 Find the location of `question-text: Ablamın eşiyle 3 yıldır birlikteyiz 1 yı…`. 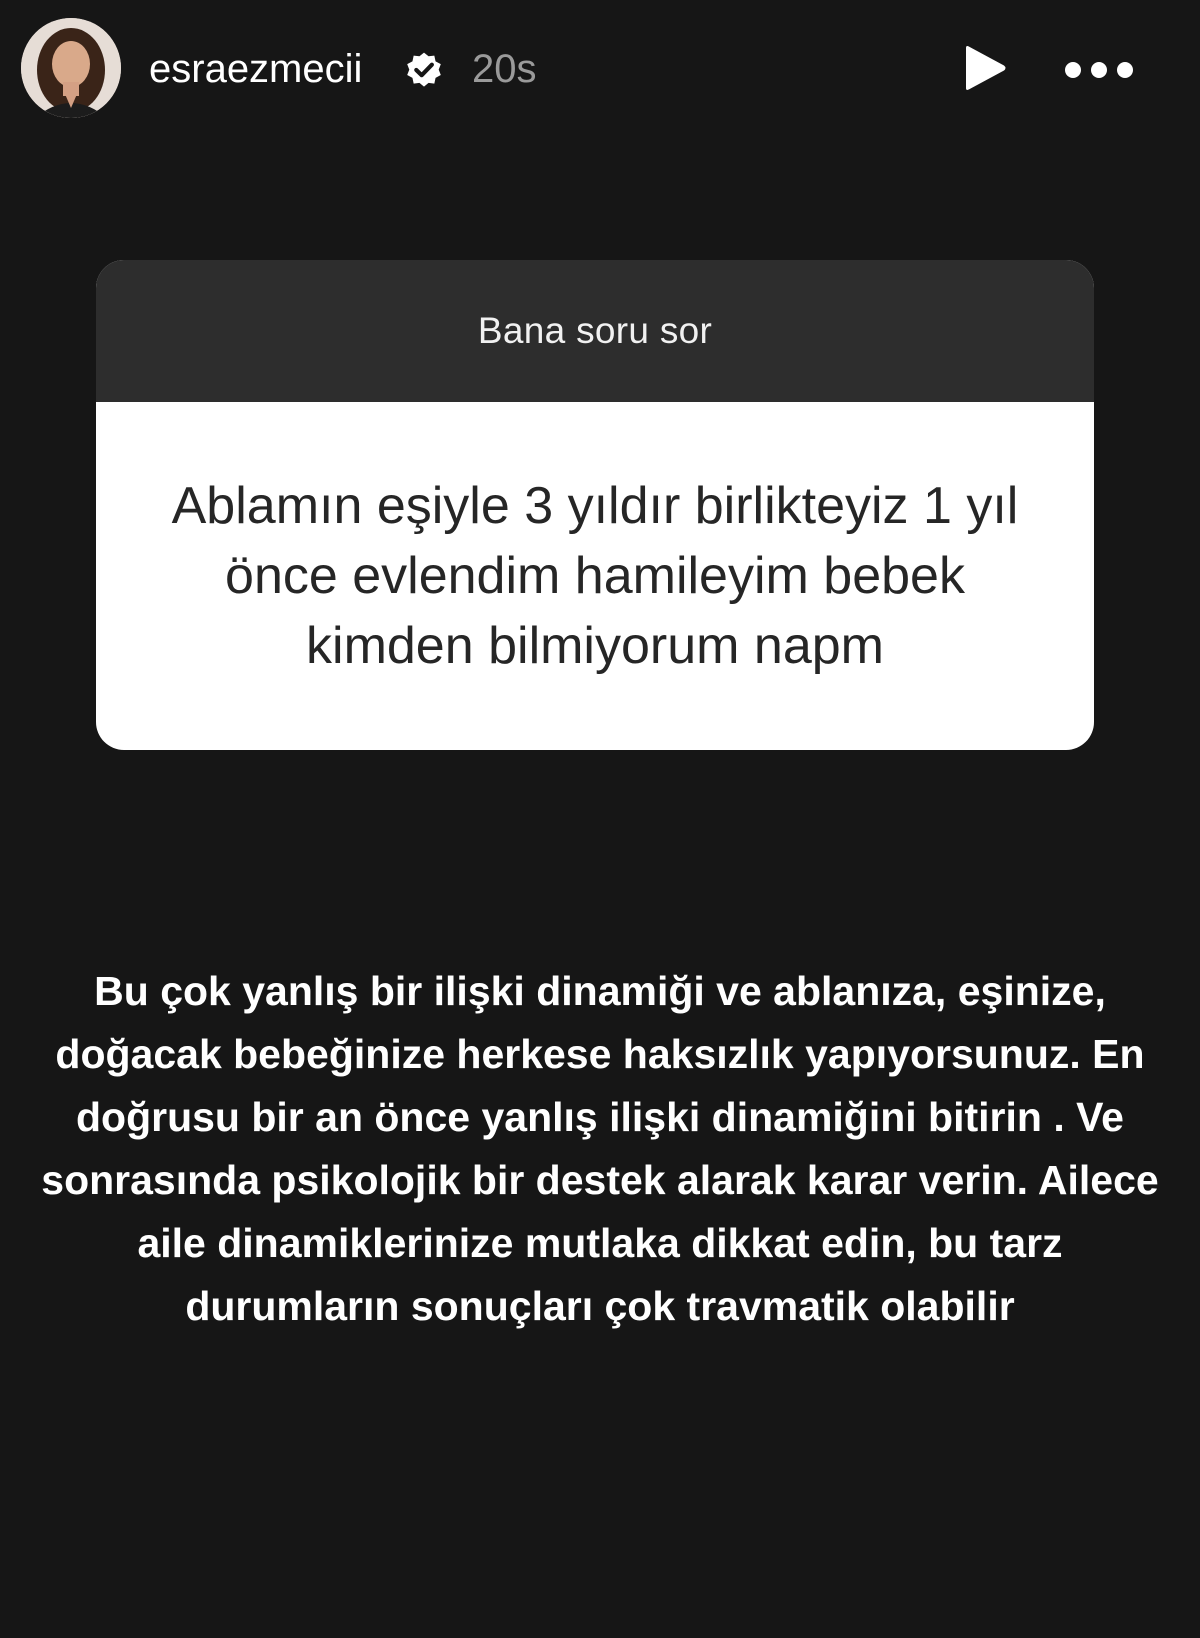

question-text: Ablamın eşiyle 3 yıldır birlikteyiz 1 yı… is located at coordinates (595, 576).